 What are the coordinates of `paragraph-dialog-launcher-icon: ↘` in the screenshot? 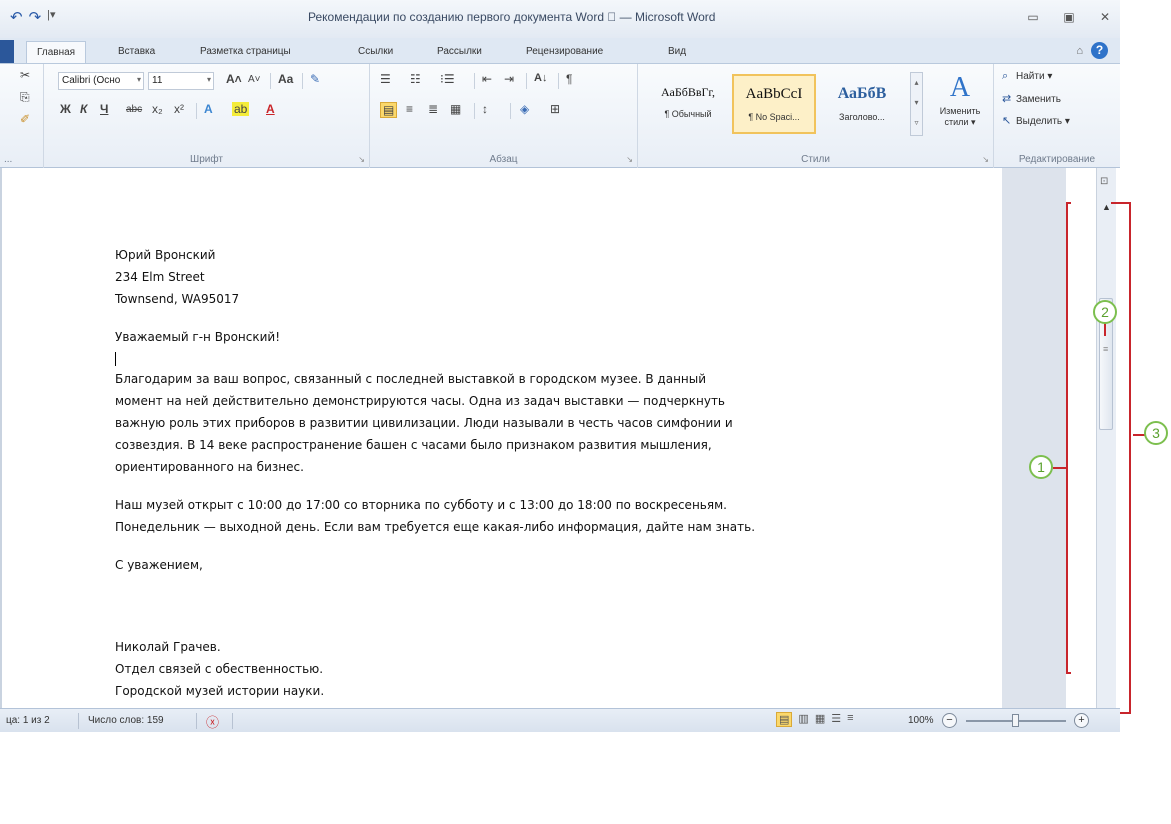 It's located at (629, 159).